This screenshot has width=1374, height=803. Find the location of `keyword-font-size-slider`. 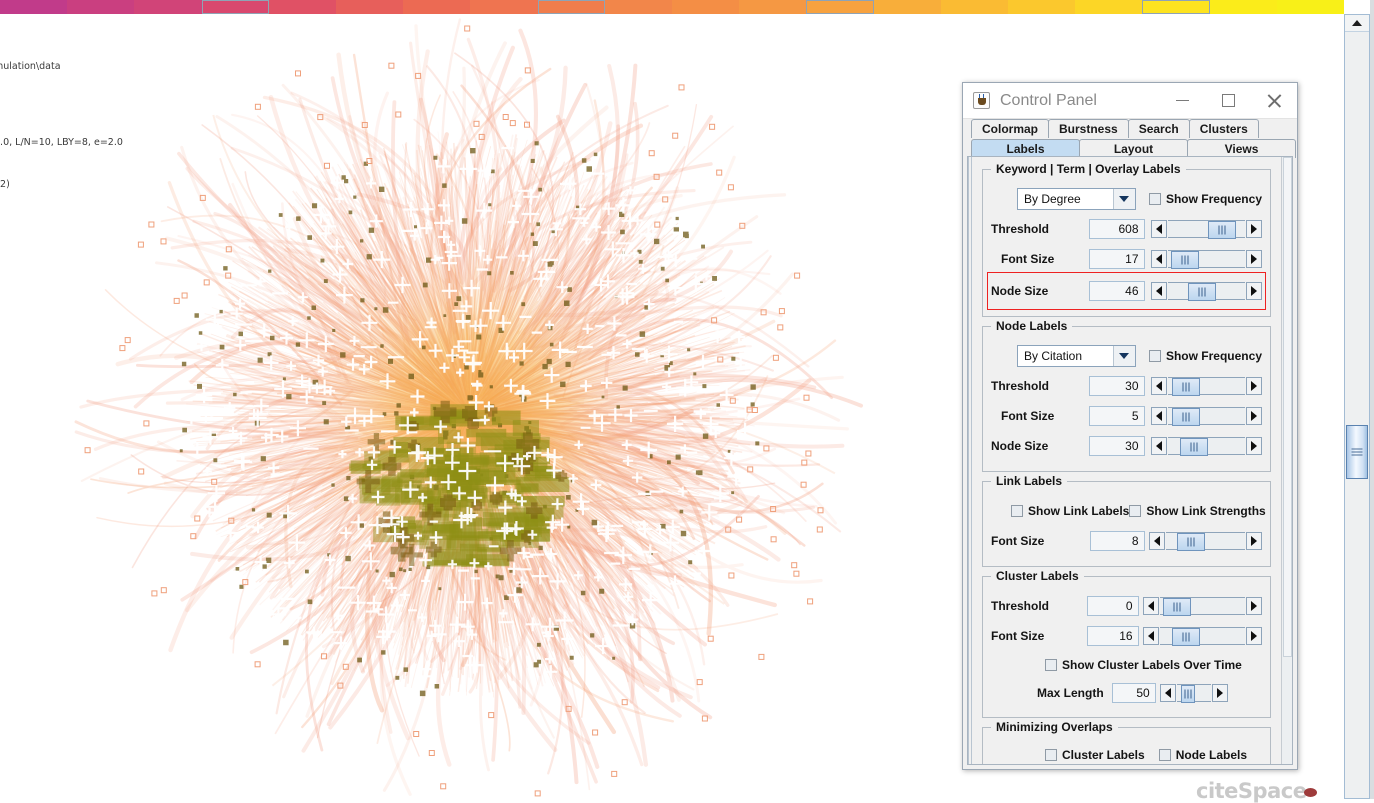

keyword-font-size-slider is located at coordinates (1206, 259).